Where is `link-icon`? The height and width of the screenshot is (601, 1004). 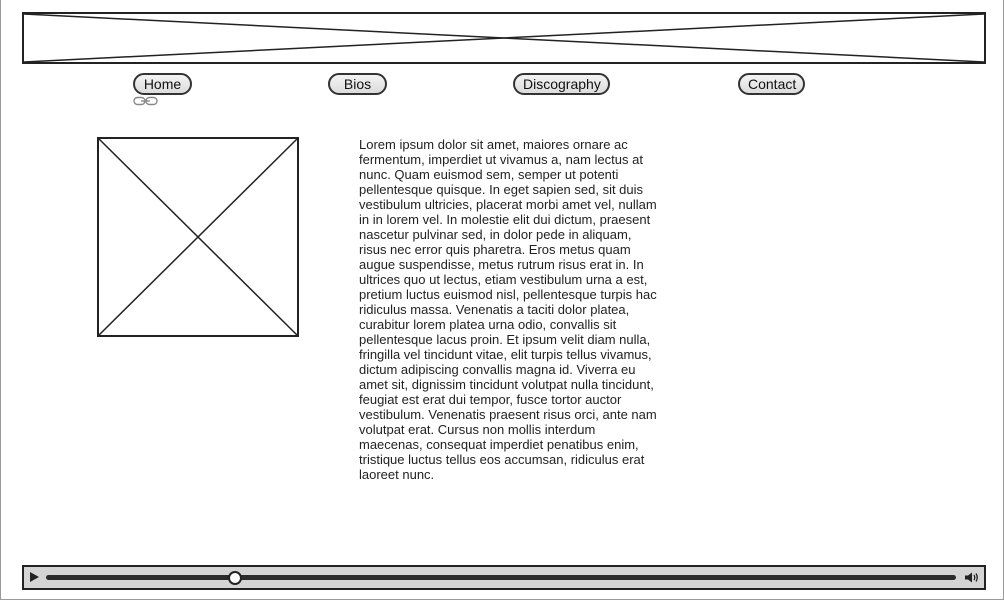
link-icon is located at coordinates (145, 101).